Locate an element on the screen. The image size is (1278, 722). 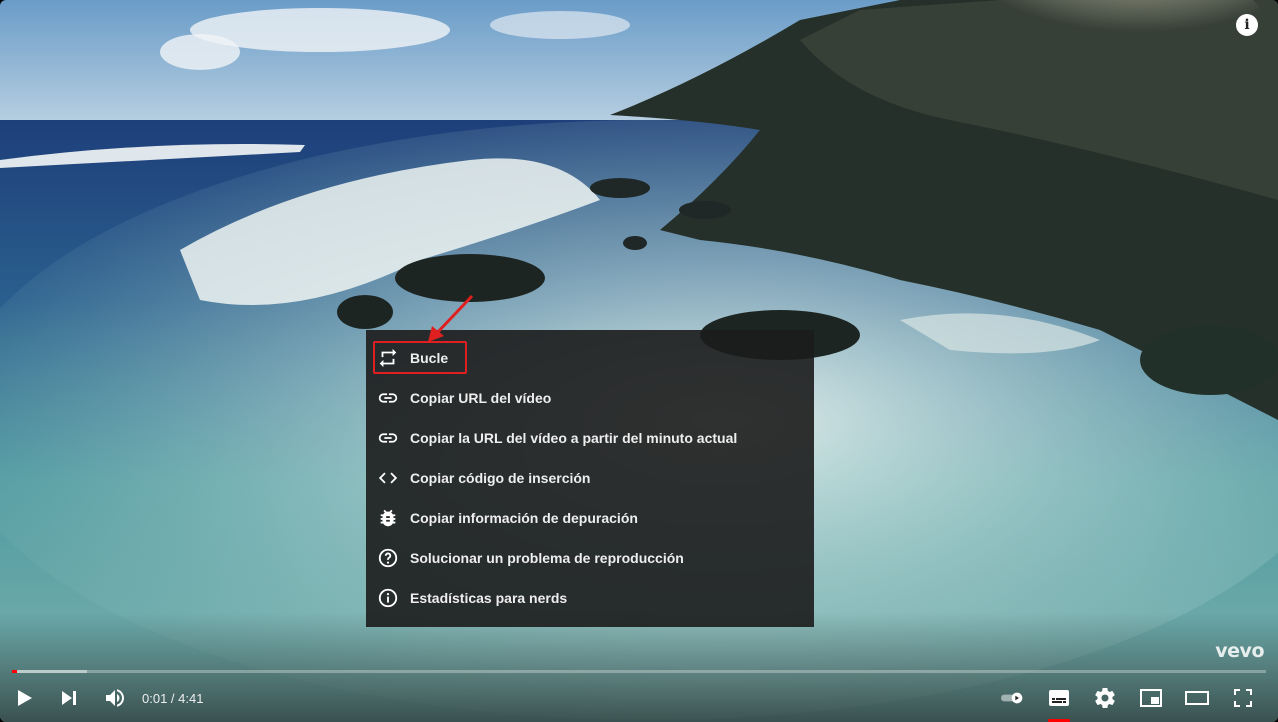
time-display: 0:01 / 4:41 is located at coordinates (172, 698).